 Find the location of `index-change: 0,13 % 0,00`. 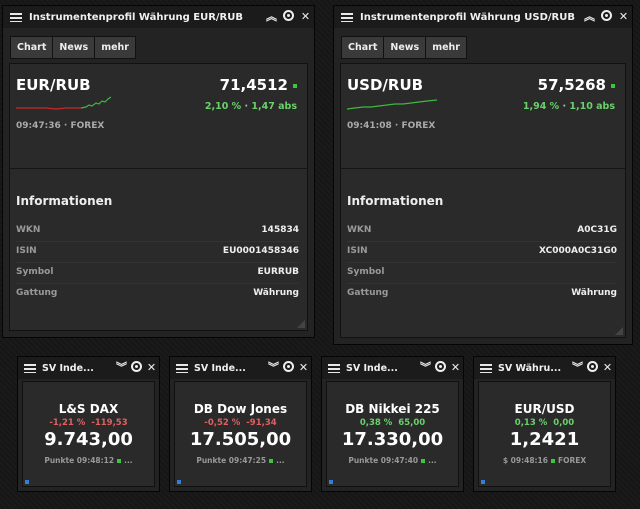

index-change: 0,13 % 0,00 is located at coordinates (544, 423).